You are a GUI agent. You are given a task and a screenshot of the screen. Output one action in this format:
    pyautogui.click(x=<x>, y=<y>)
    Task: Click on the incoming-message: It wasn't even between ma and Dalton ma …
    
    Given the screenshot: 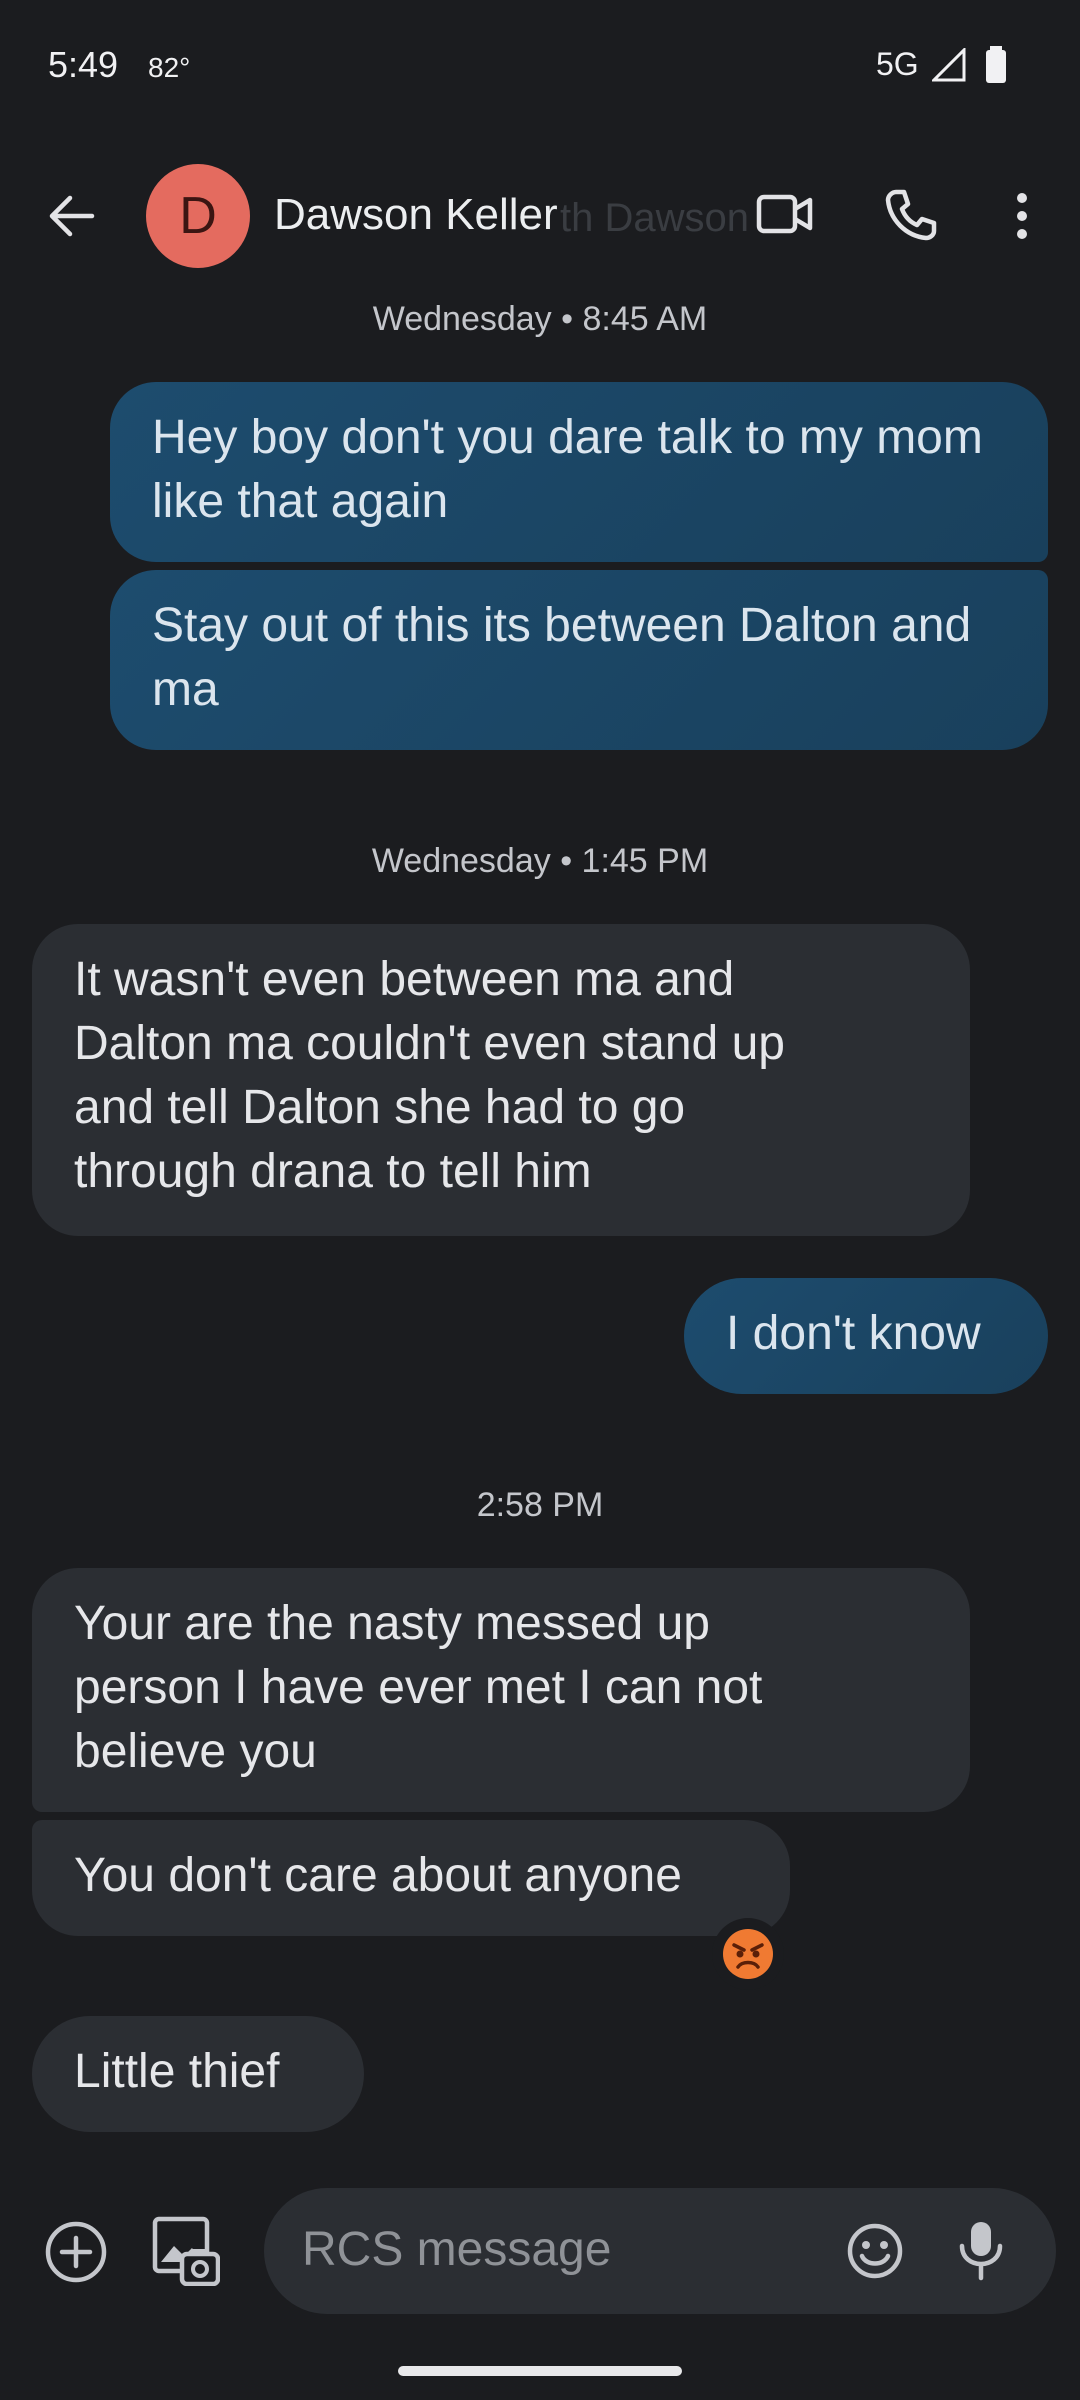 What is the action you would take?
    pyautogui.click(x=501, y=1080)
    